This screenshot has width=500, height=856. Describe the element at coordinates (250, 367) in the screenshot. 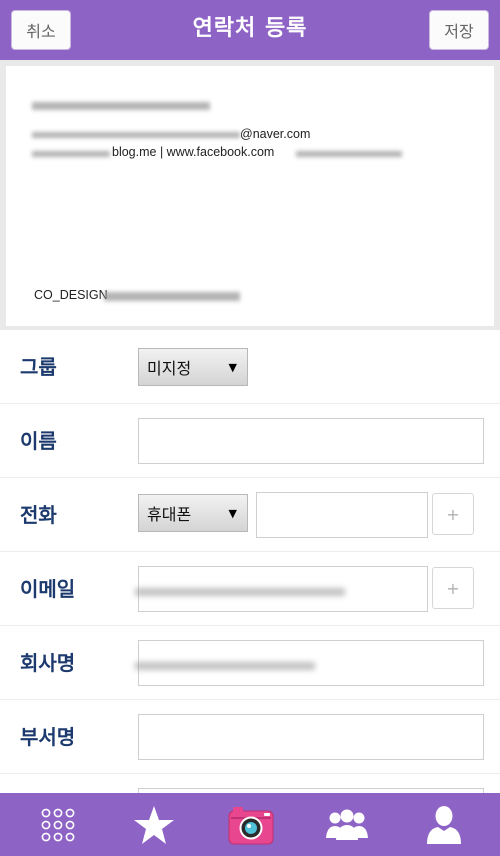

I see `group-row: 그룹 미지정 ▼` at that location.